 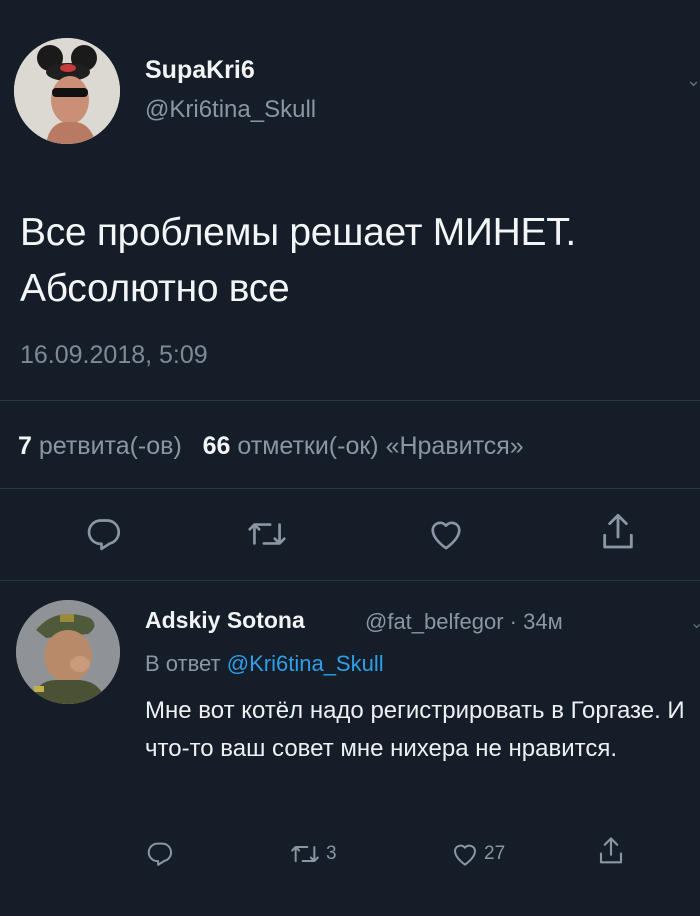 I want to click on author-name: SupaKri6, so click(x=200, y=70).